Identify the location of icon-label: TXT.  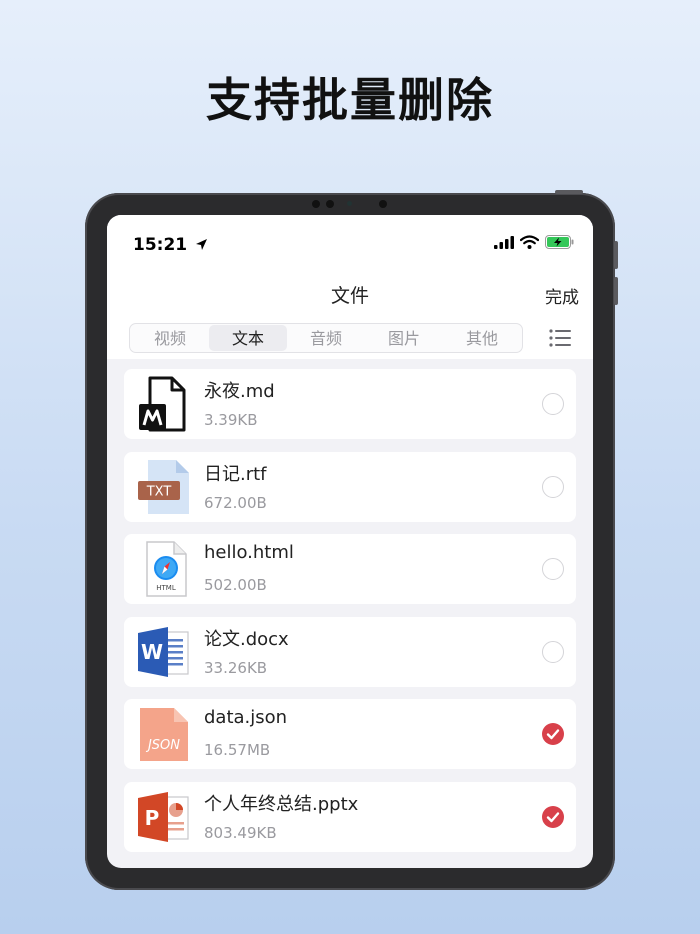
(159, 491).